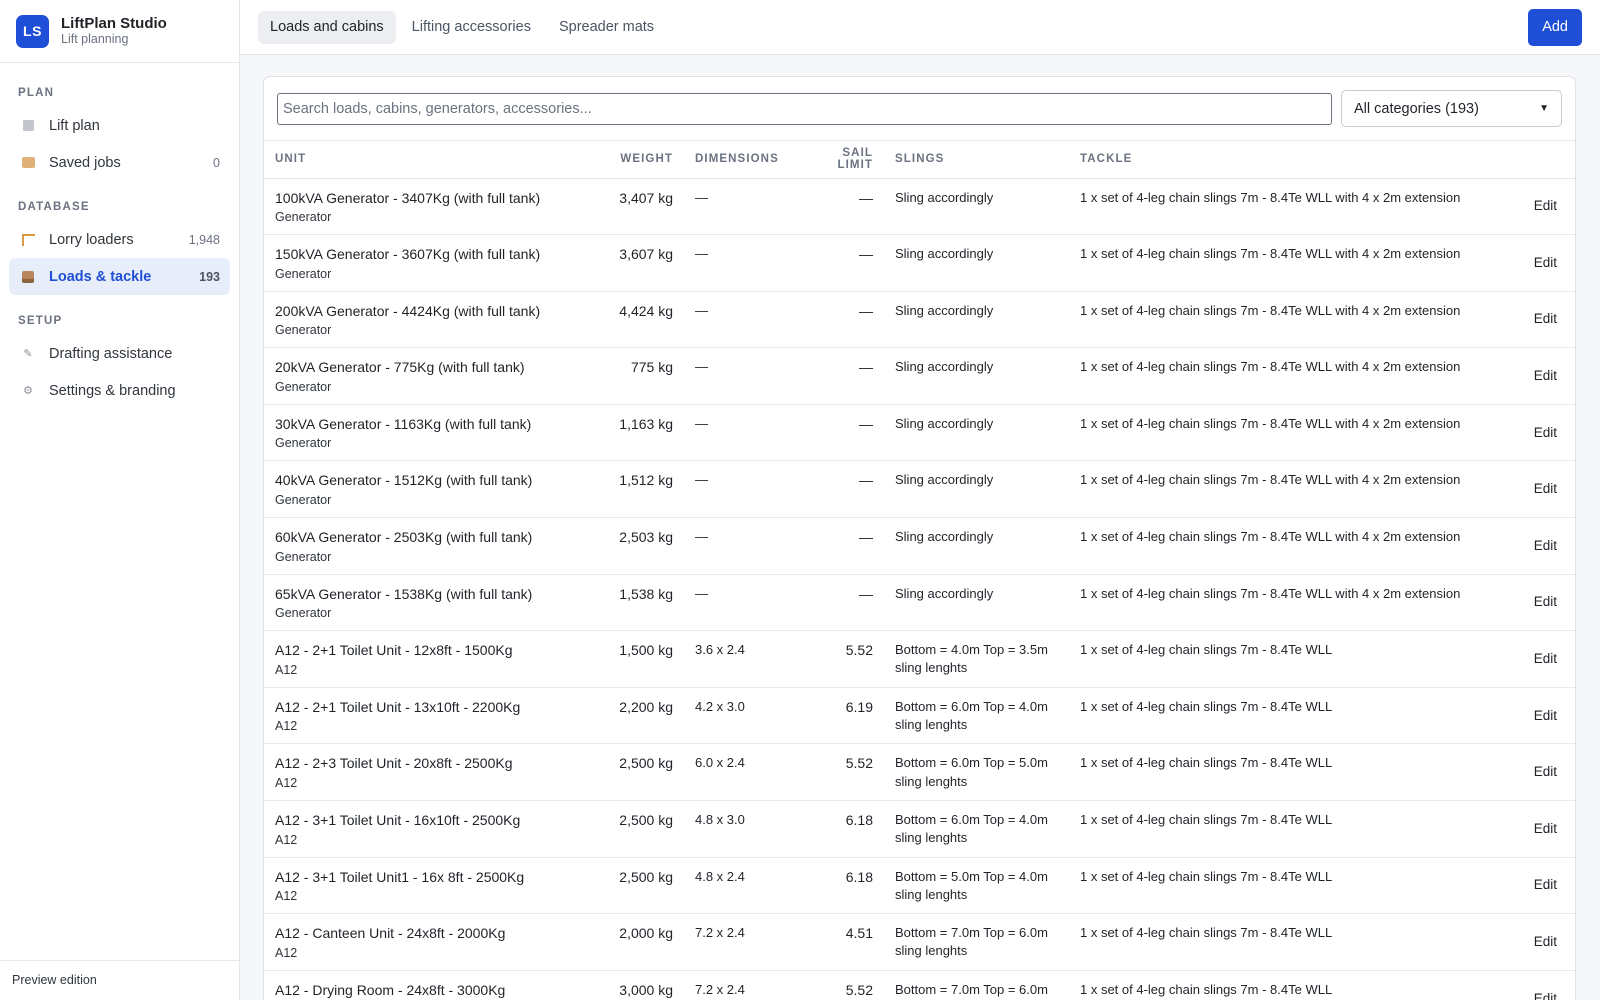  What do you see at coordinates (839, 160) in the screenshot?
I see `header-sail-limit: SAIL LIMIT` at bounding box center [839, 160].